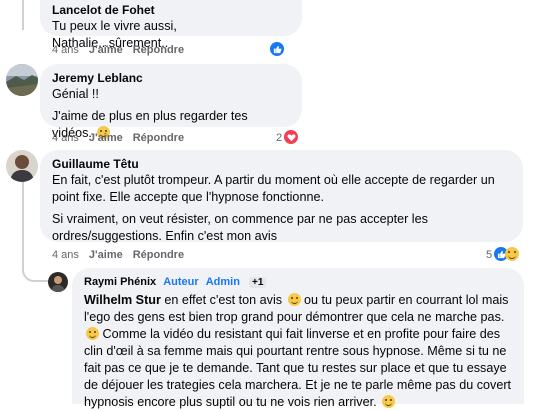 The width and height of the screenshot is (554, 411). What do you see at coordinates (122, 300) in the screenshot?
I see `mention-link: Wilhelm Stur` at bounding box center [122, 300].